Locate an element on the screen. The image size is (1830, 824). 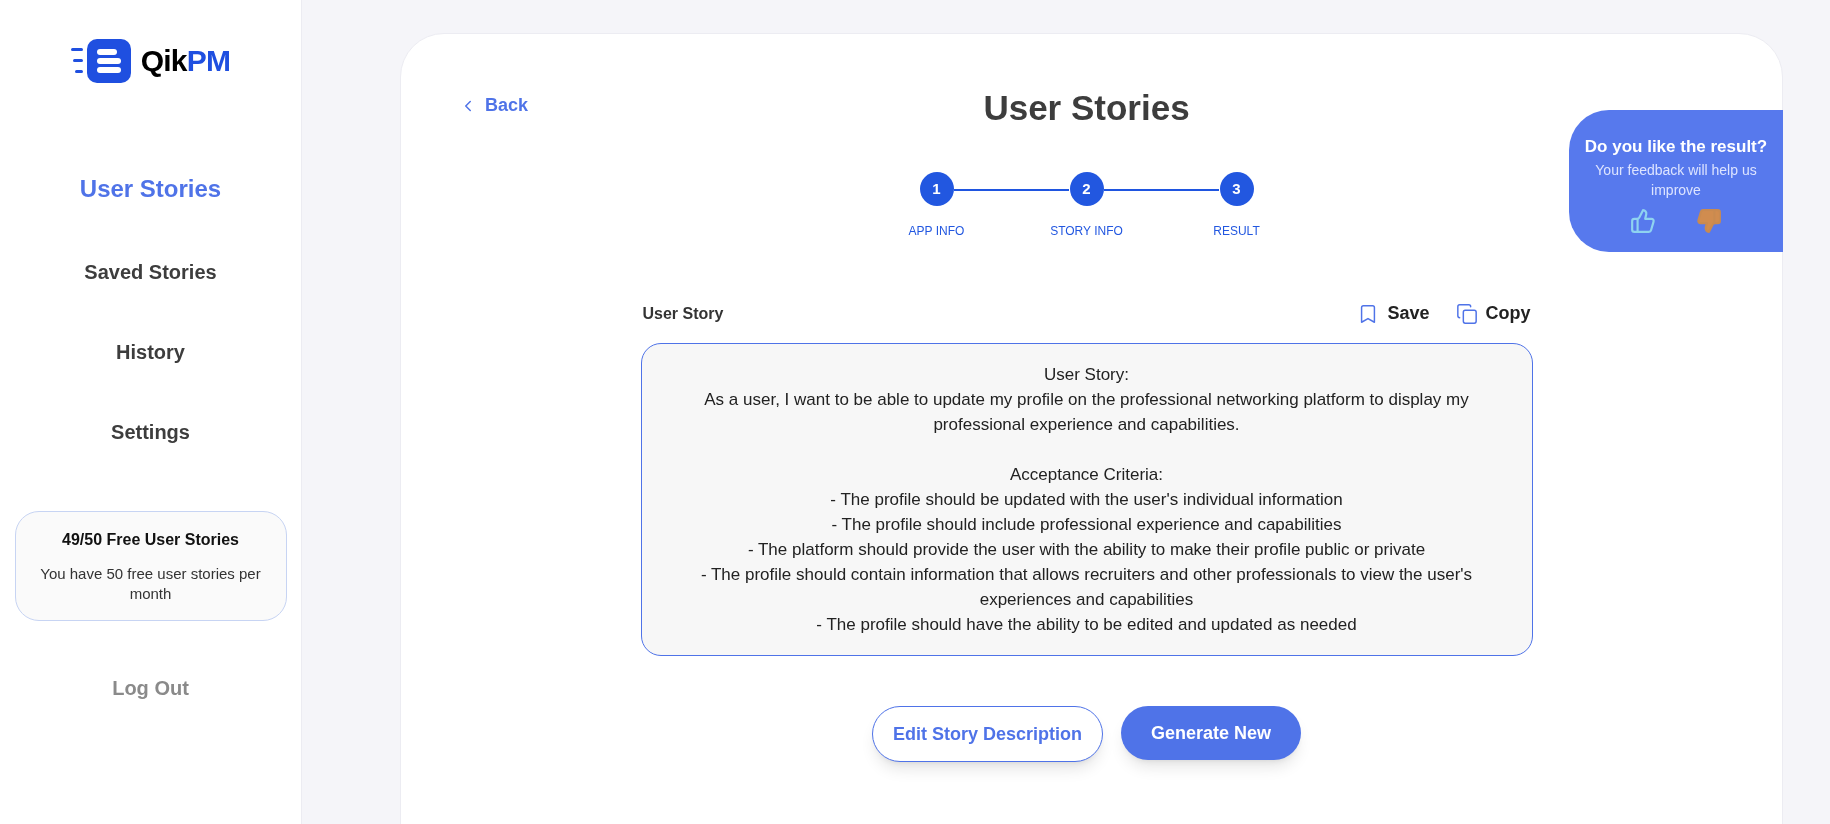
back-link: Back is located at coordinates (494, 105).